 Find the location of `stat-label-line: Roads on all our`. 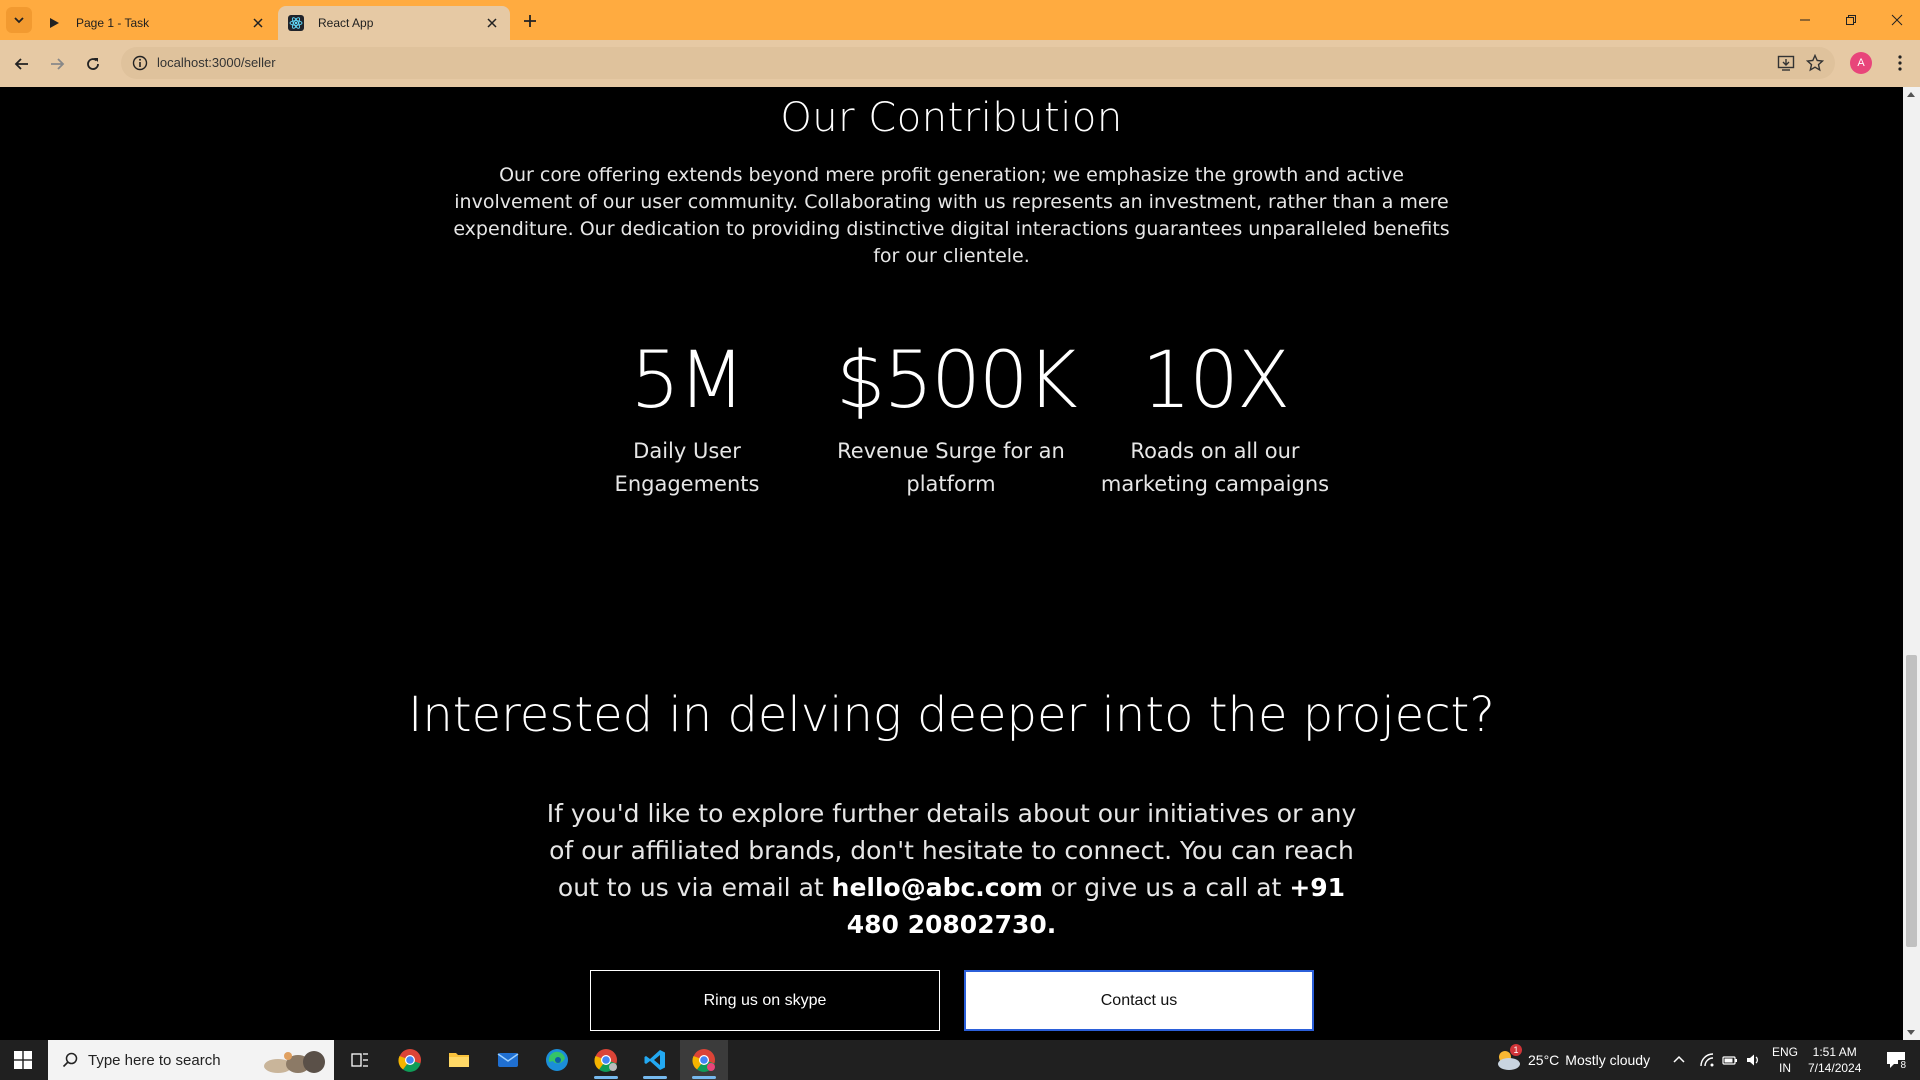

stat-label-line: Roads on all our is located at coordinates (1215, 451).